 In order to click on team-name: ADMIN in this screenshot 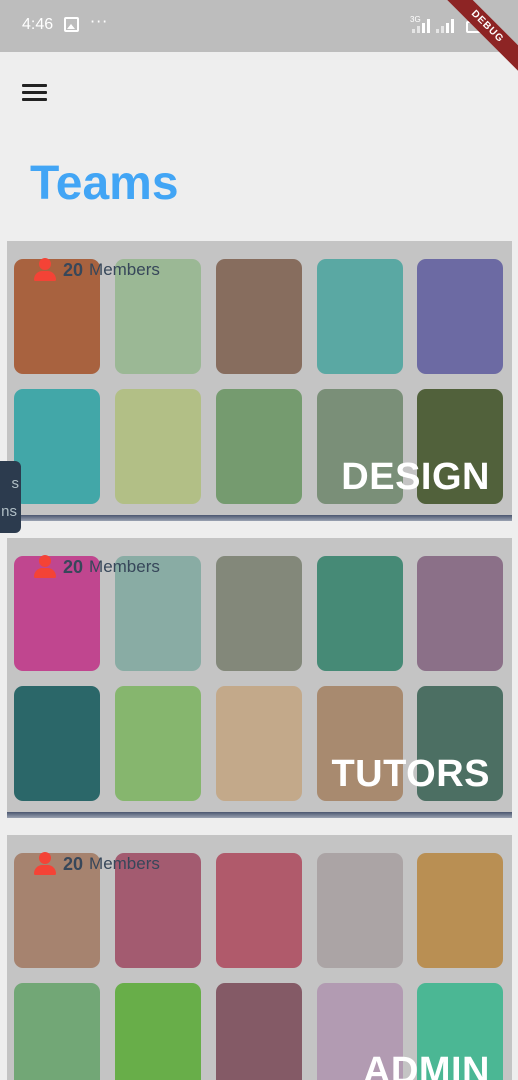, I will do `click(426, 1065)`.